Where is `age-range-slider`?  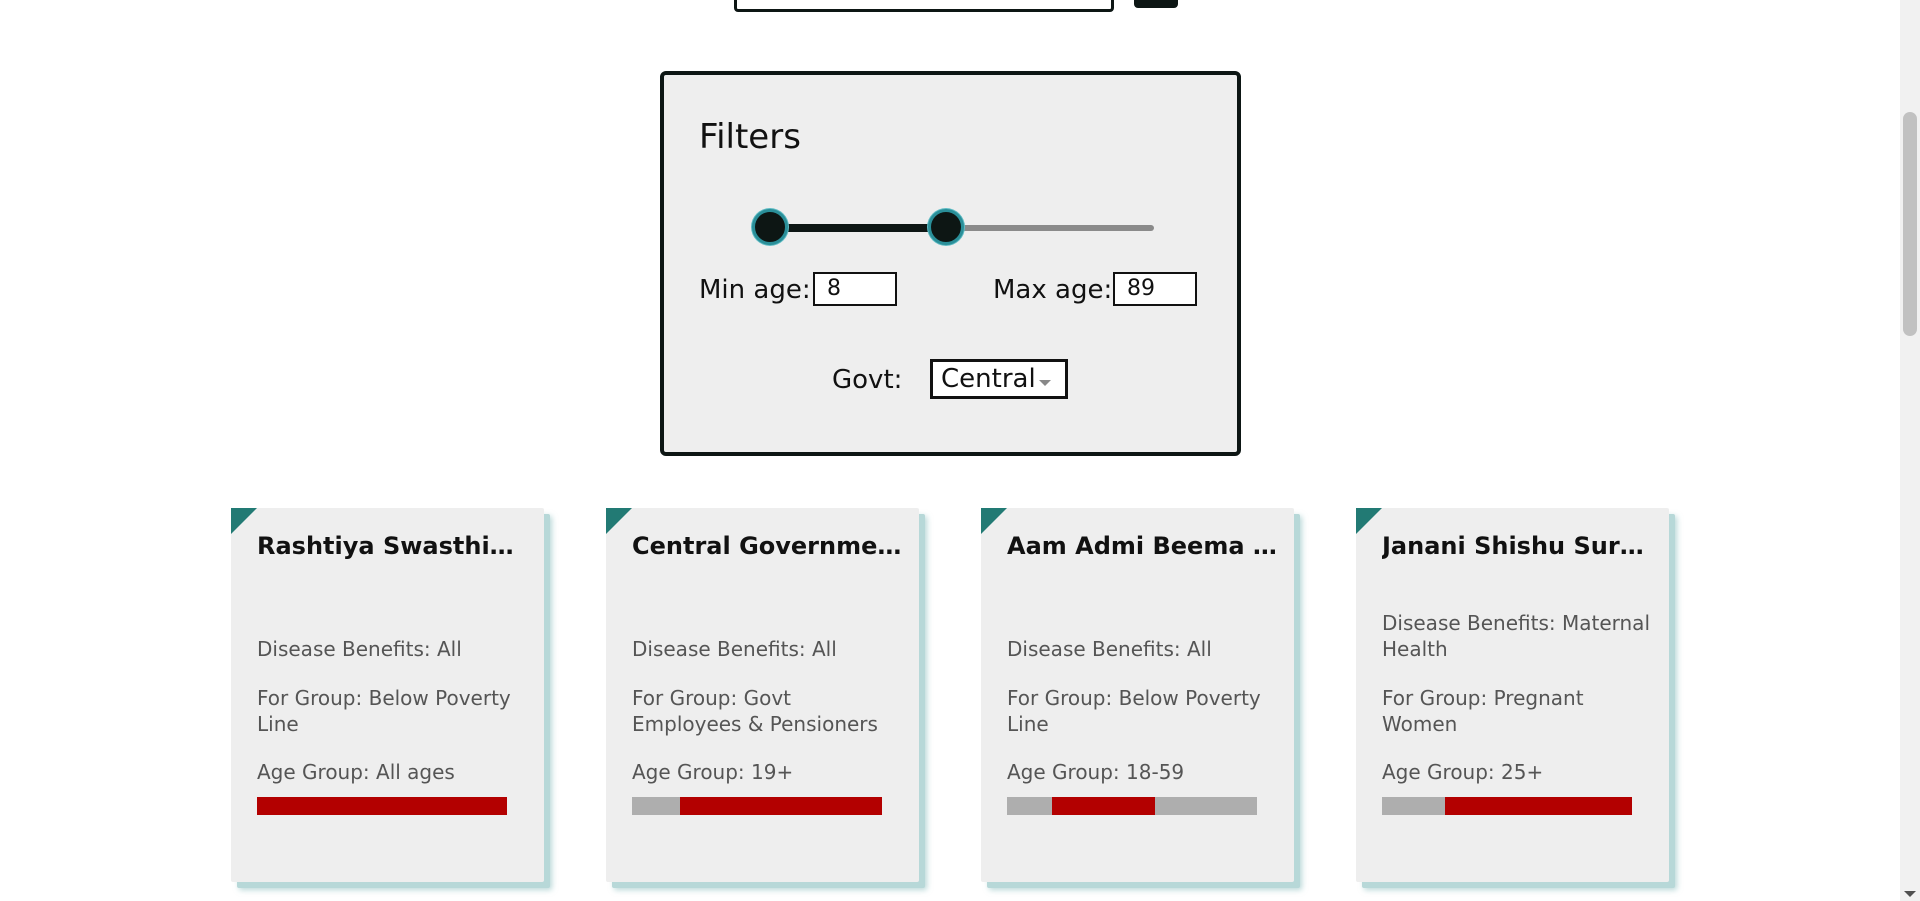
age-range-slider is located at coordinates (953, 227).